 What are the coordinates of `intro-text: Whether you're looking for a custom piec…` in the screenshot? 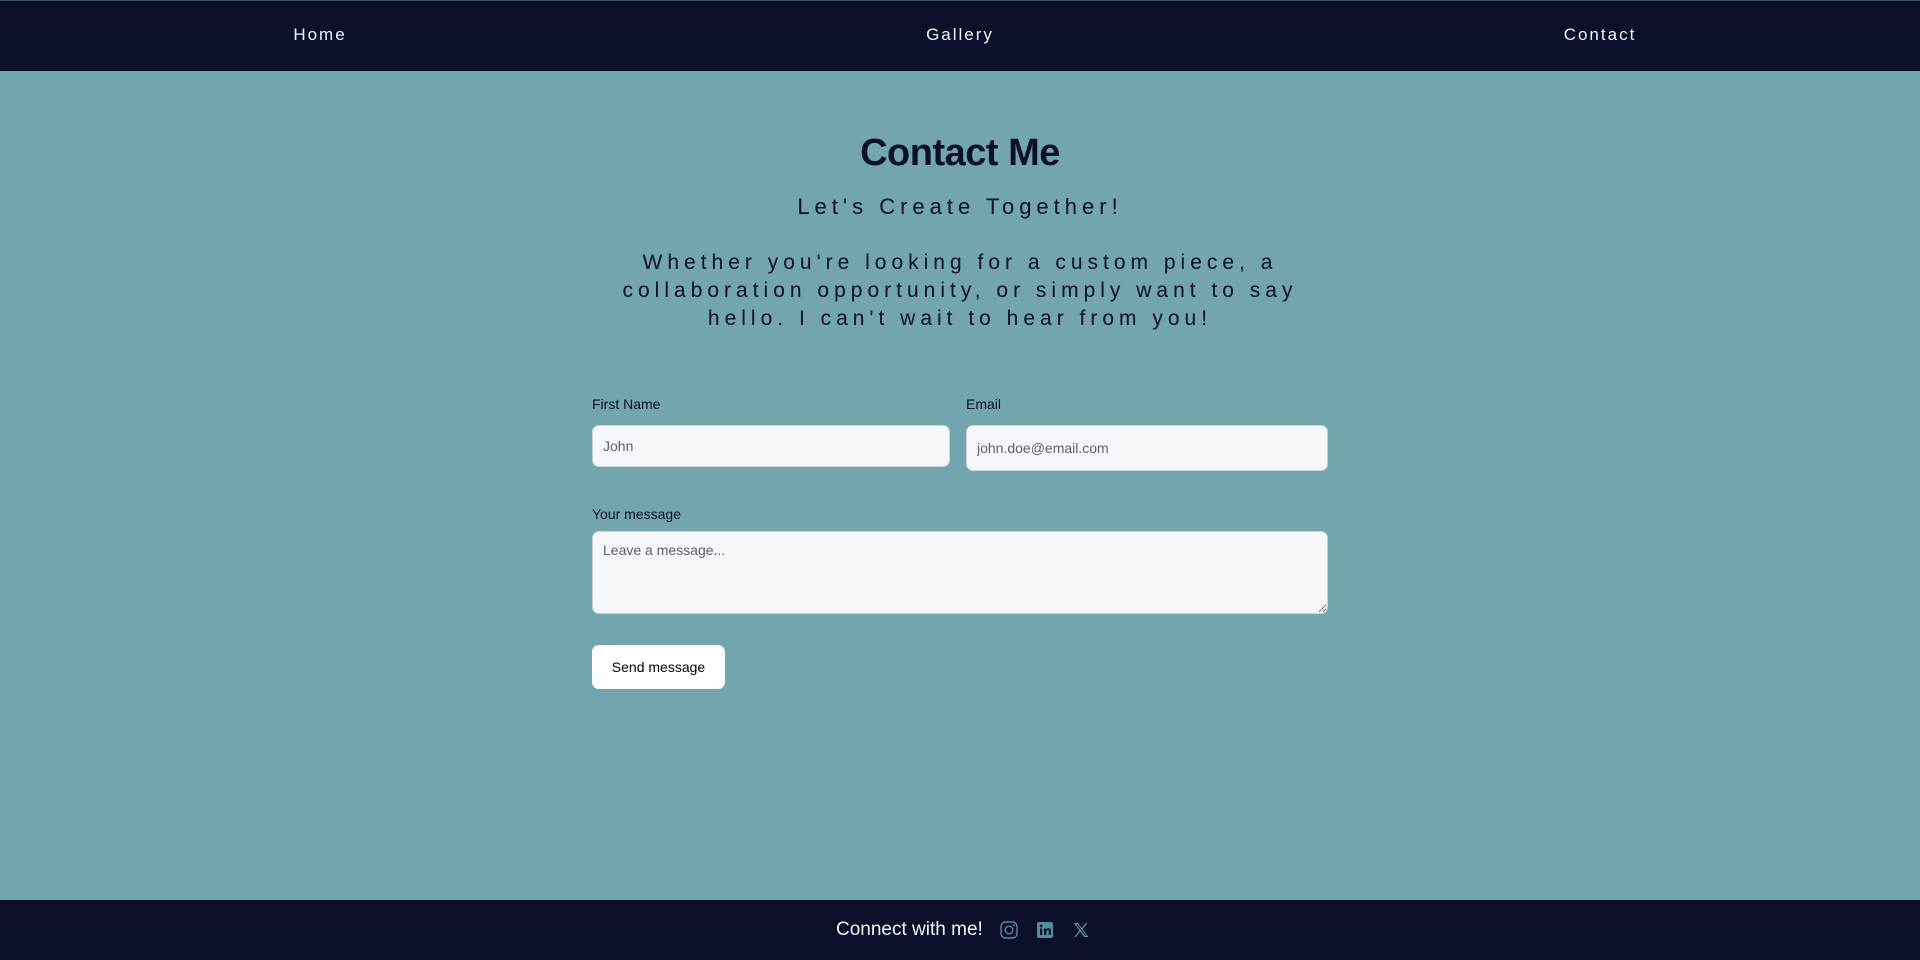 It's located at (960, 290).